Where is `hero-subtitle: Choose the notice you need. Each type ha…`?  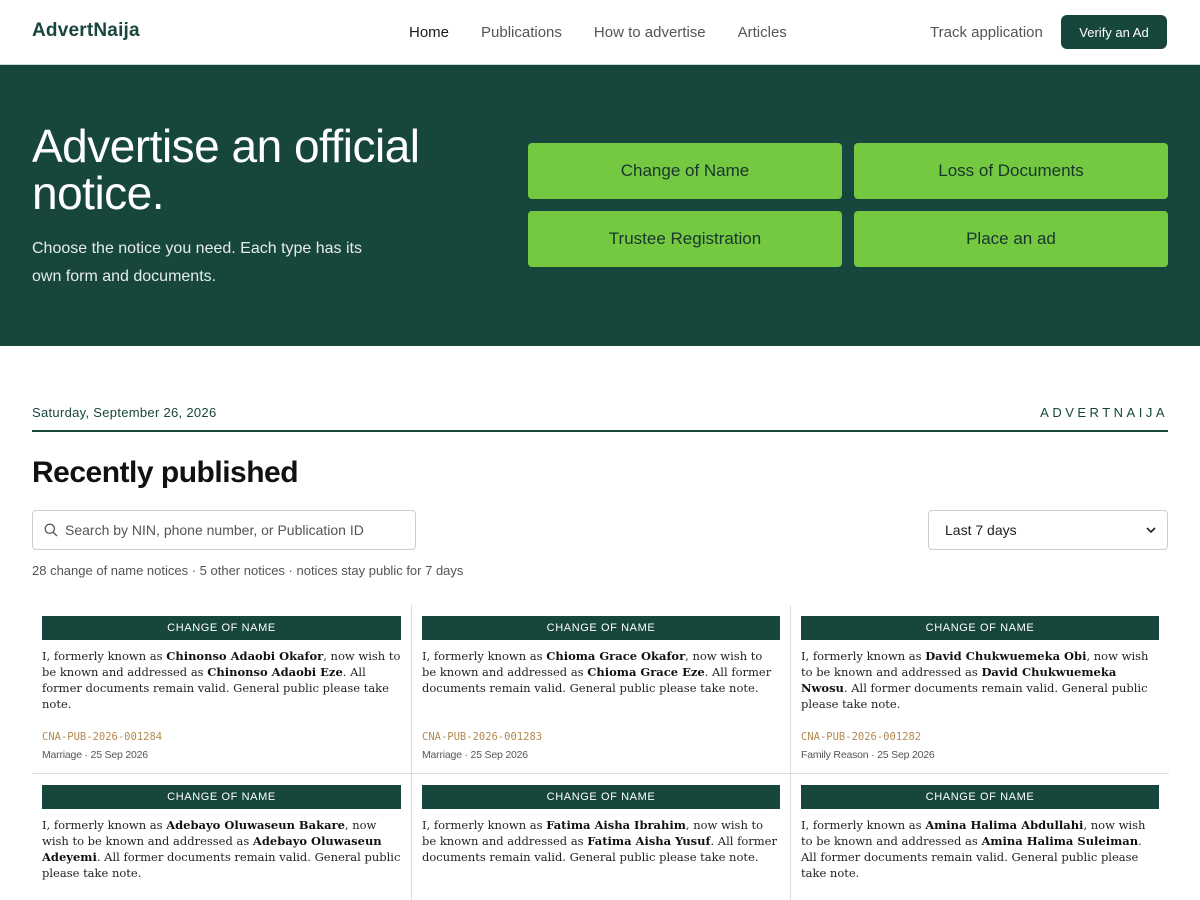
hero-subtitle: Choose the notice you need. Each type ha… is located at coordinates (197, 262).